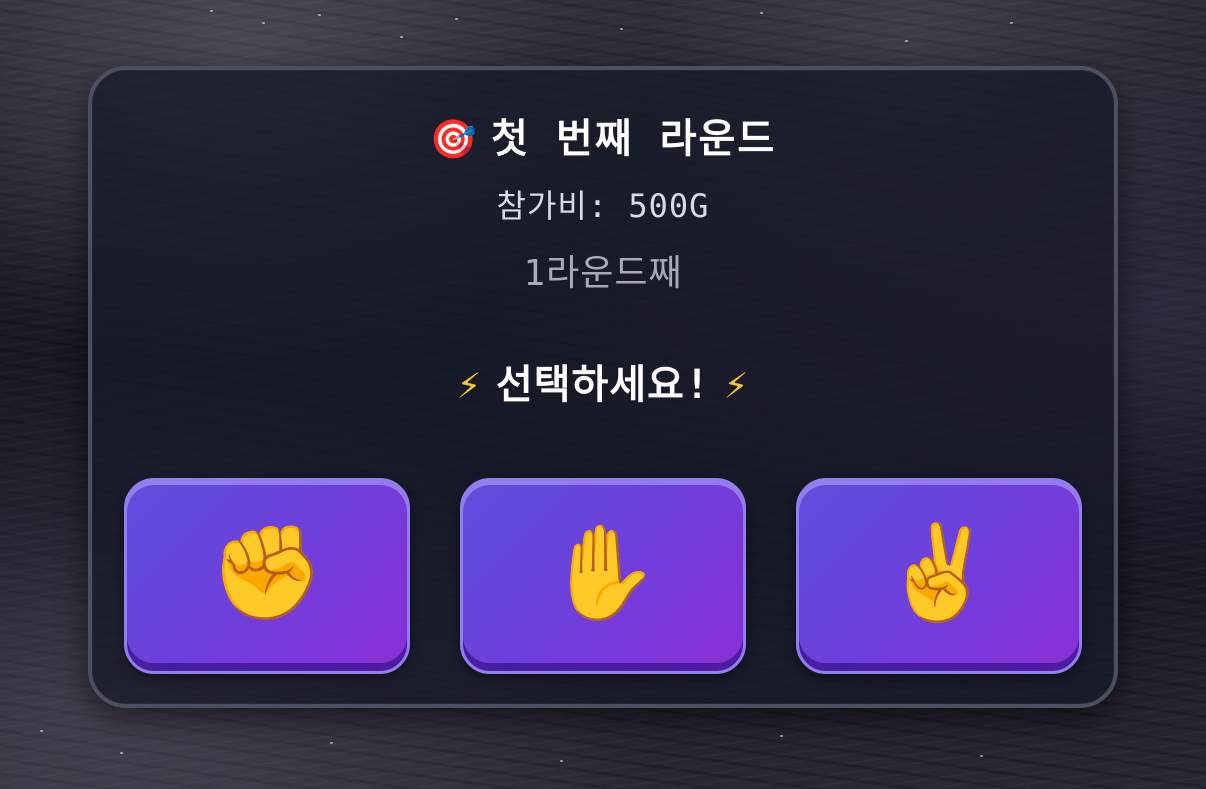 The image size is (1206, 789). What do you see at coordinates (634, 139) in the screenshot?
I see `round-title-text: 첫 번째 라운드` at bounding box center [634, 139].